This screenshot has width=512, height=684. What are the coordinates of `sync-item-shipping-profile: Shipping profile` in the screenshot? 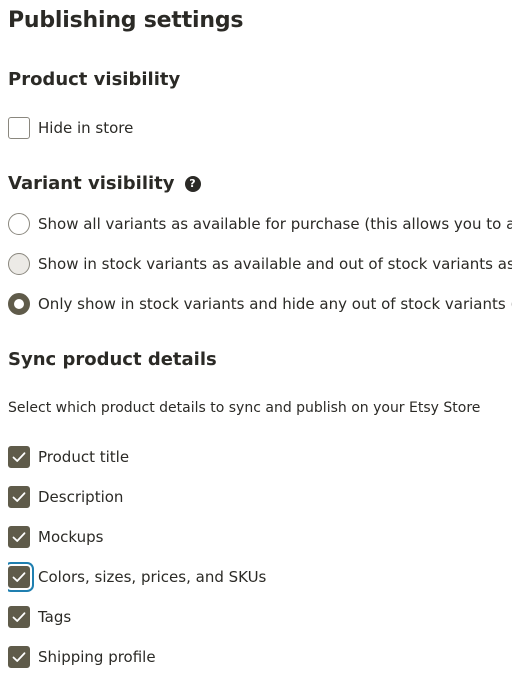 It's located at (82, 657).